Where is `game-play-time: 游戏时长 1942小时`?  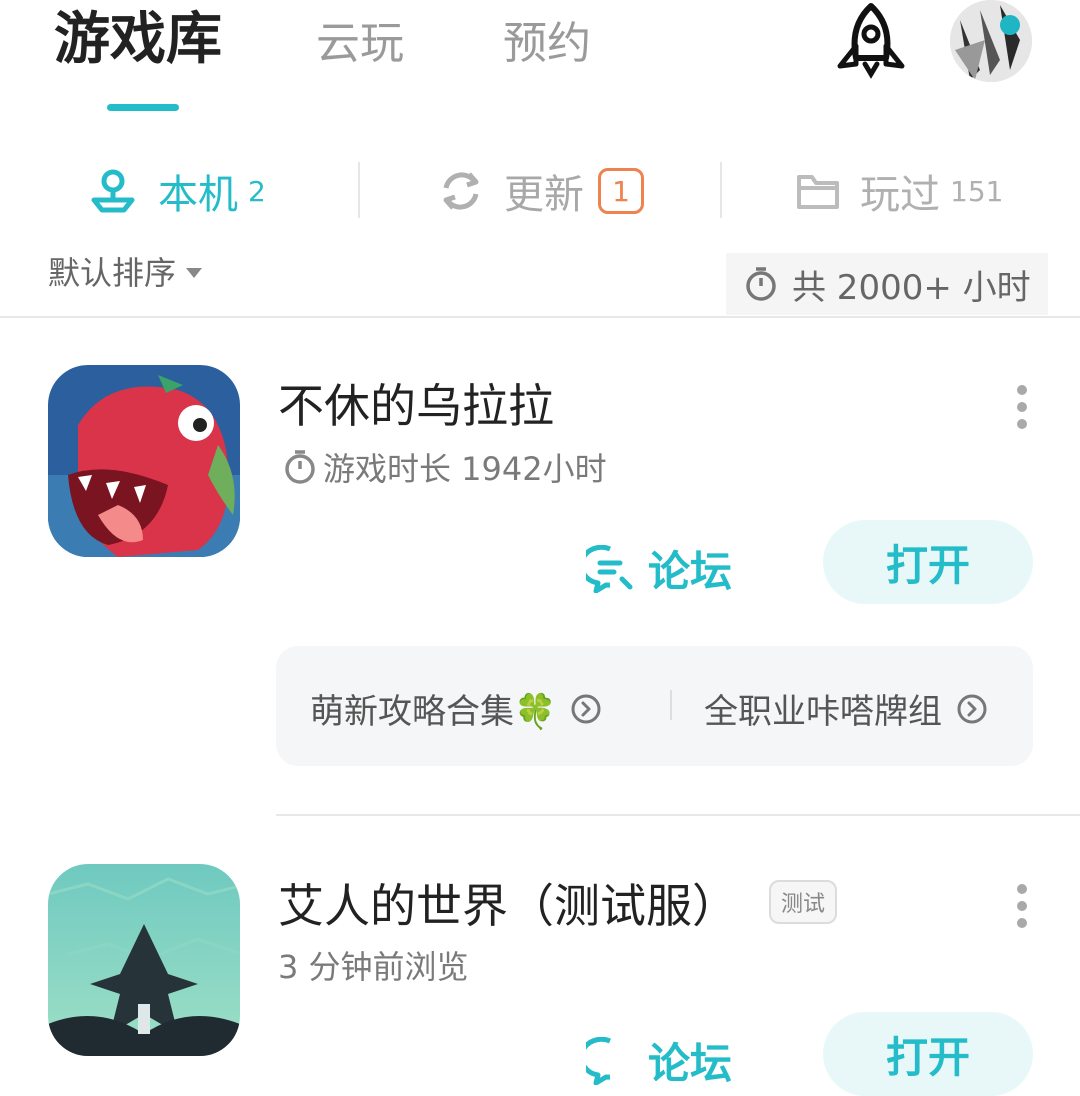 game-play-time: 游戏时长 1942小时 is located at coordinates (445, 467).